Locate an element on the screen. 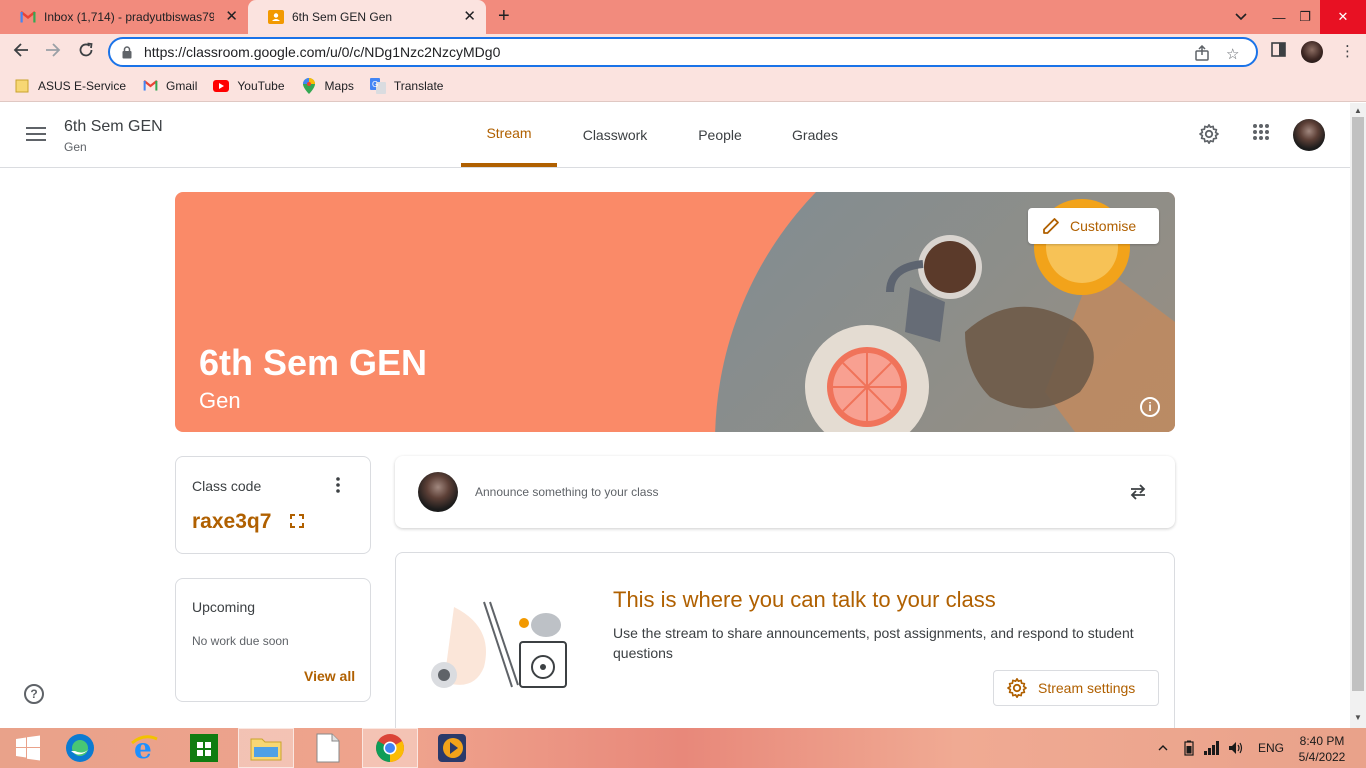 Image resolution: width=1366 pixels, height=768 pixels. stream-settings-button: Stream settings is located at coordinates (1076, 688).